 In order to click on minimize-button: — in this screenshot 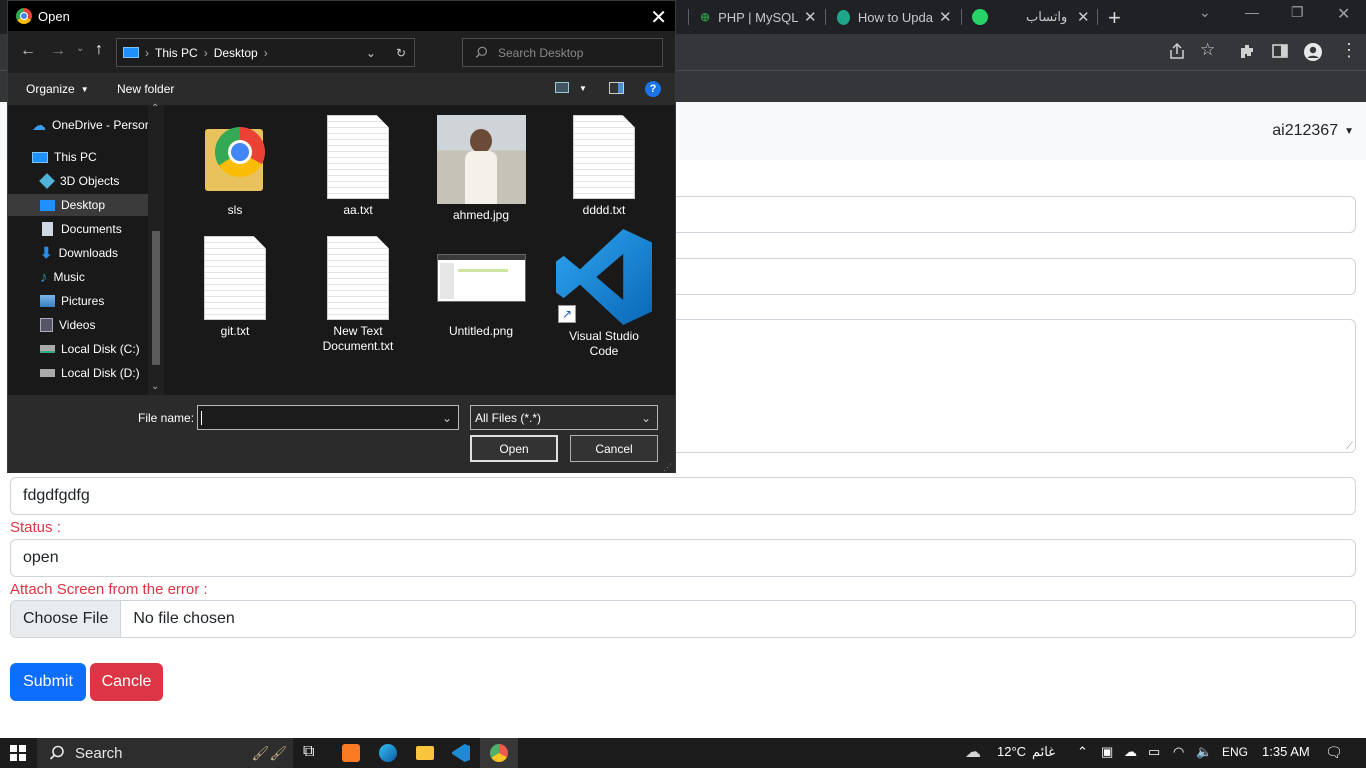, I will do `click(1252, 12)`.